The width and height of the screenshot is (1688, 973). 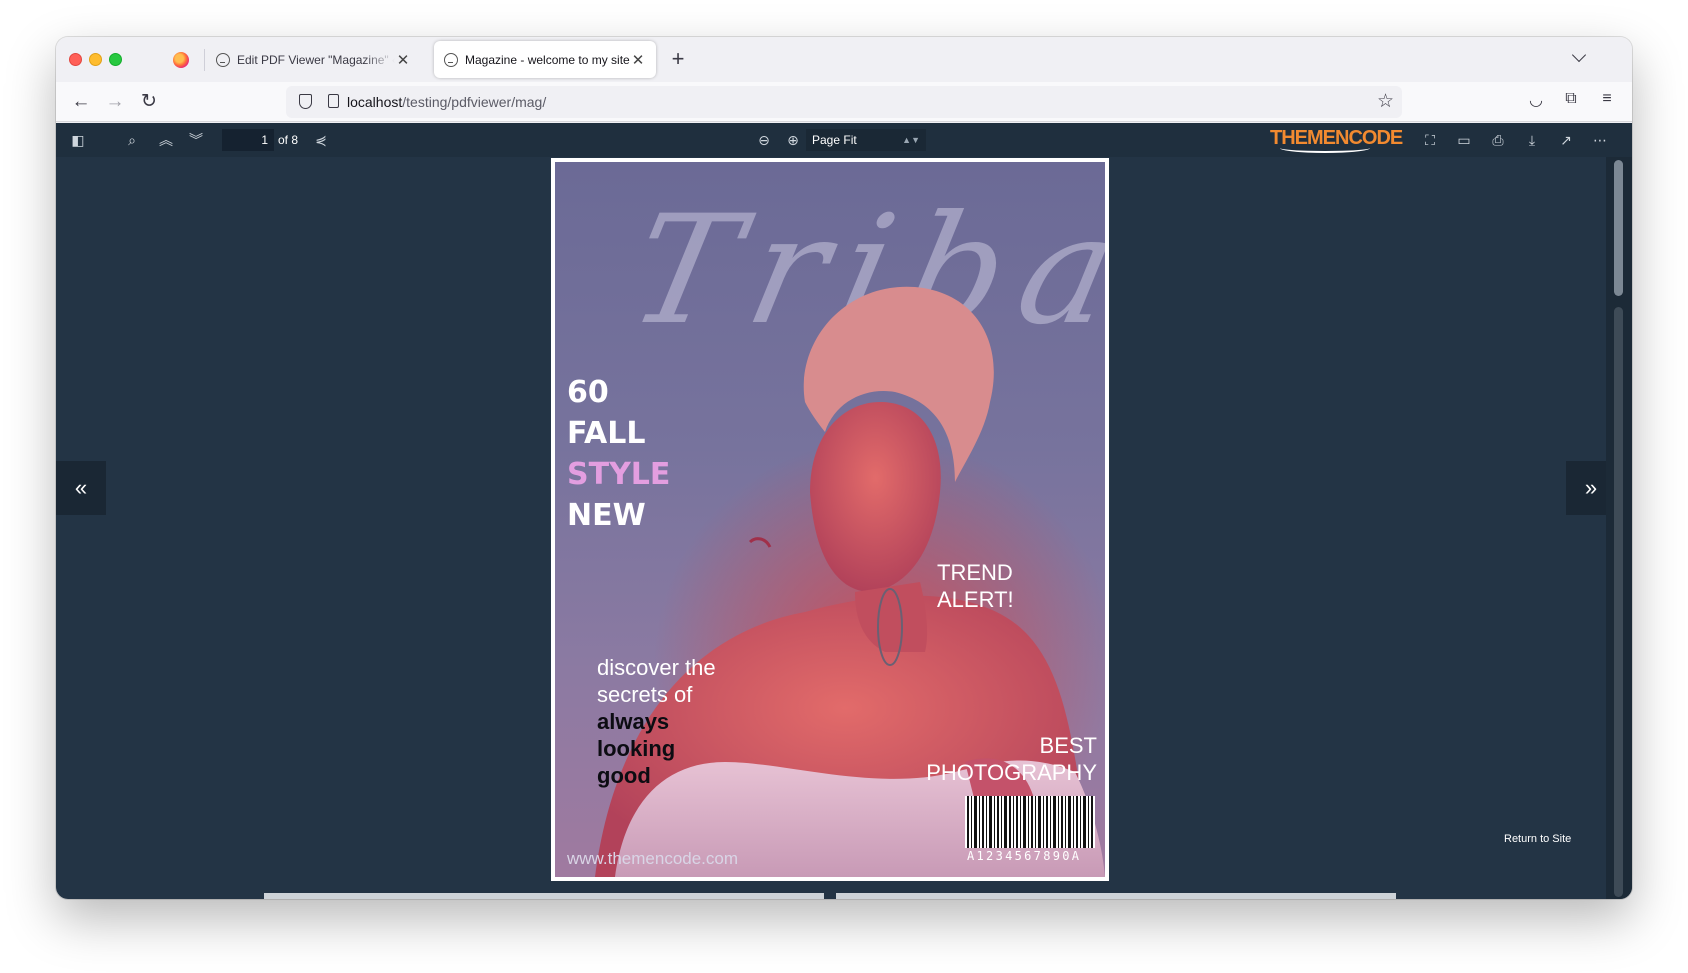 I want to click on new-tab-button: +, so click(x=678, y=59).